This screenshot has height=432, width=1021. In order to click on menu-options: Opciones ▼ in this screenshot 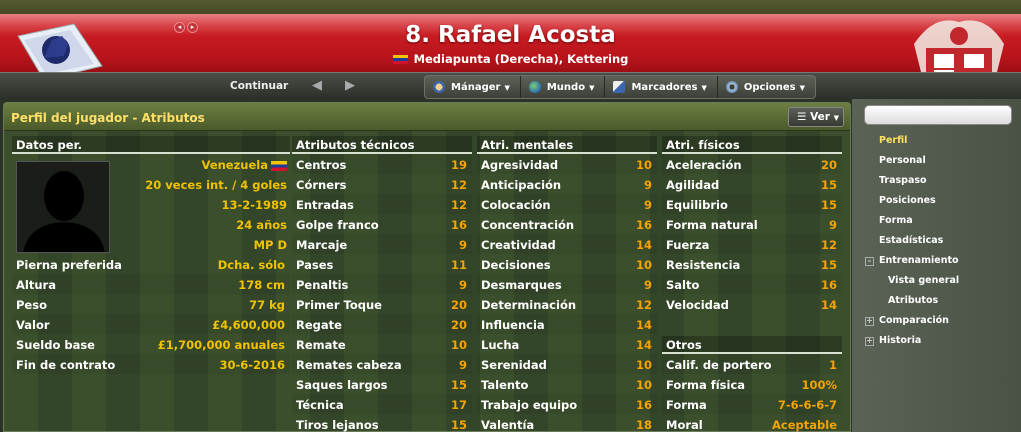, I will do `click(766, 87)`.